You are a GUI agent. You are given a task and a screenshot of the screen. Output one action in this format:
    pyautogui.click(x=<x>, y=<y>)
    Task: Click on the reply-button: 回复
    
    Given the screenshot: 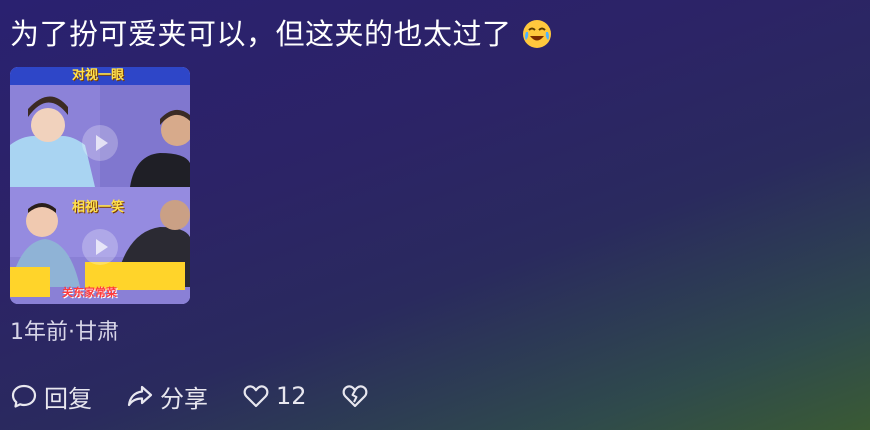 What is the action you would take?
    pyautogui.click(x=51, y=396)
    